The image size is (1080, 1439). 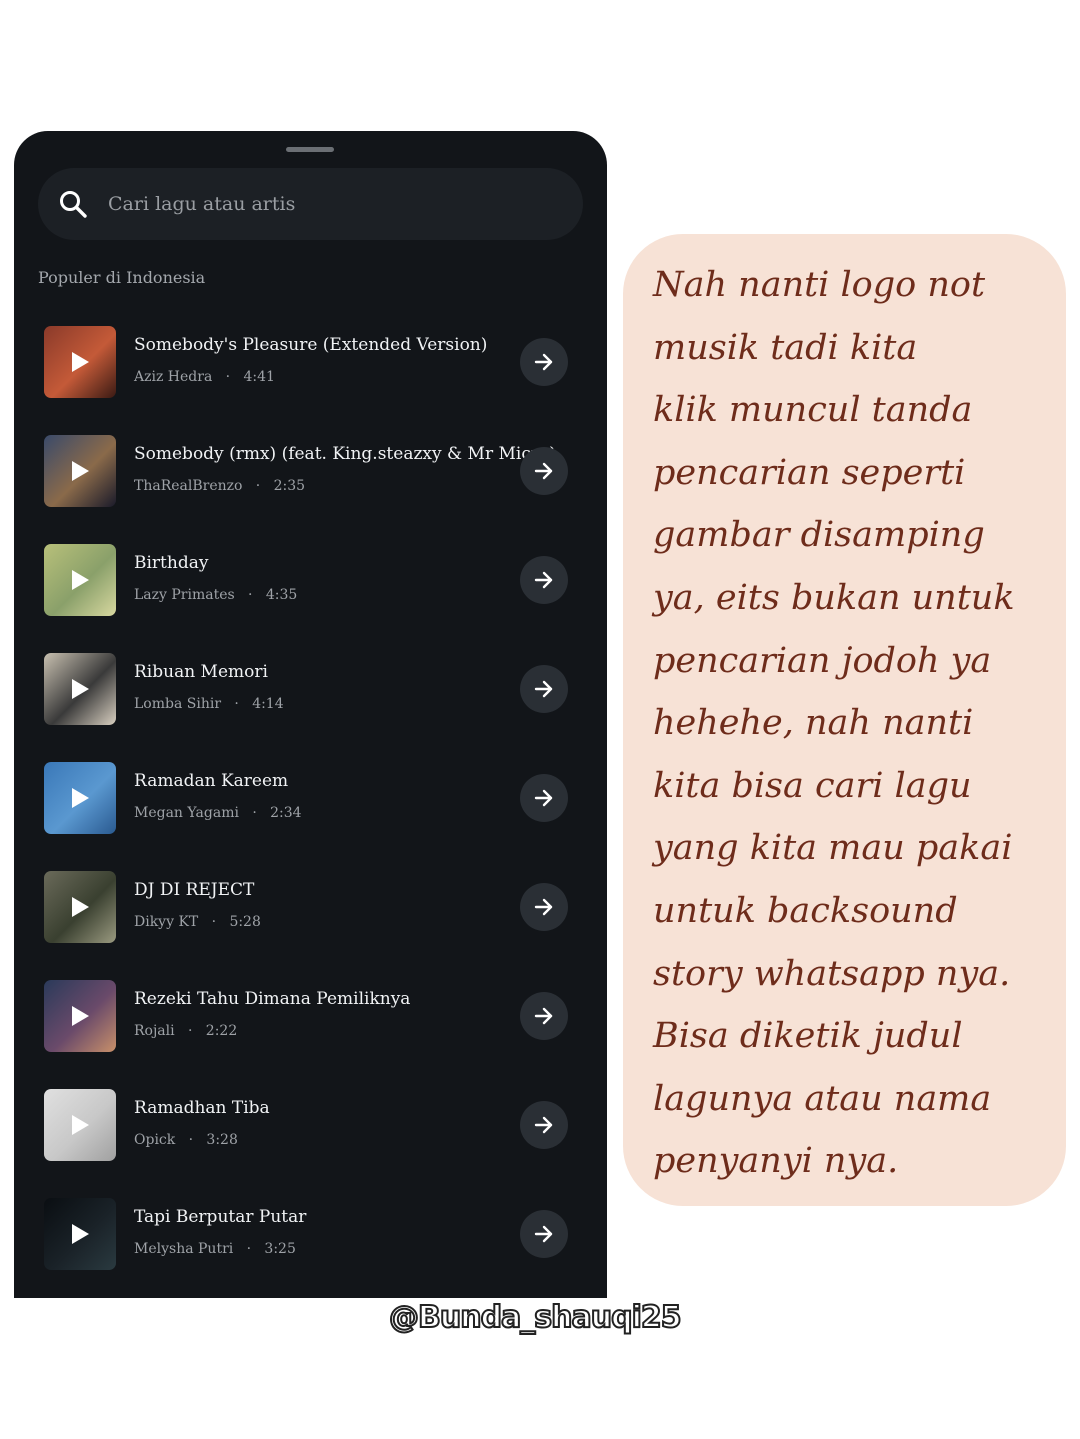 What do you see at coordinates (272, 999) in the screenshot?
I see `song-title: Rezeki Tahu Dimana Pemiliknya` at bounding box center [272, 999].